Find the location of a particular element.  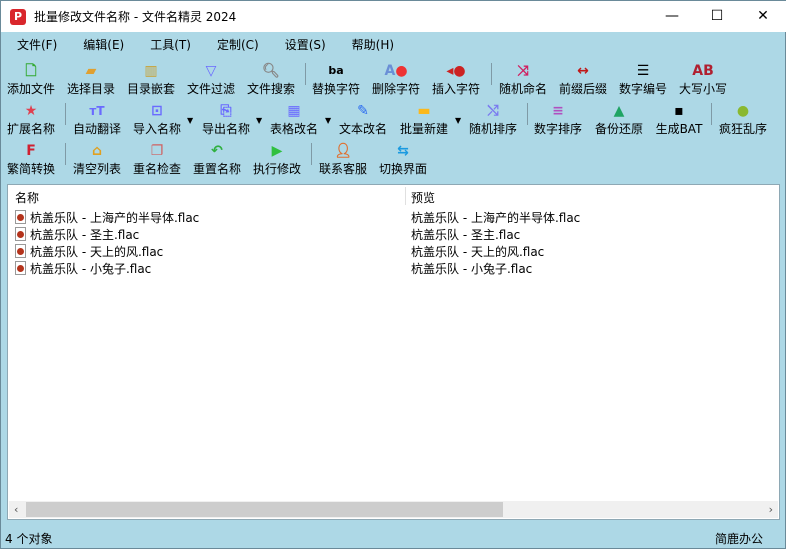

menu-bar: 文件(F) 编辑(E) 工具(T) 定制(C) 设置(S) 帮助(H) is located at coordinates (202, 45).